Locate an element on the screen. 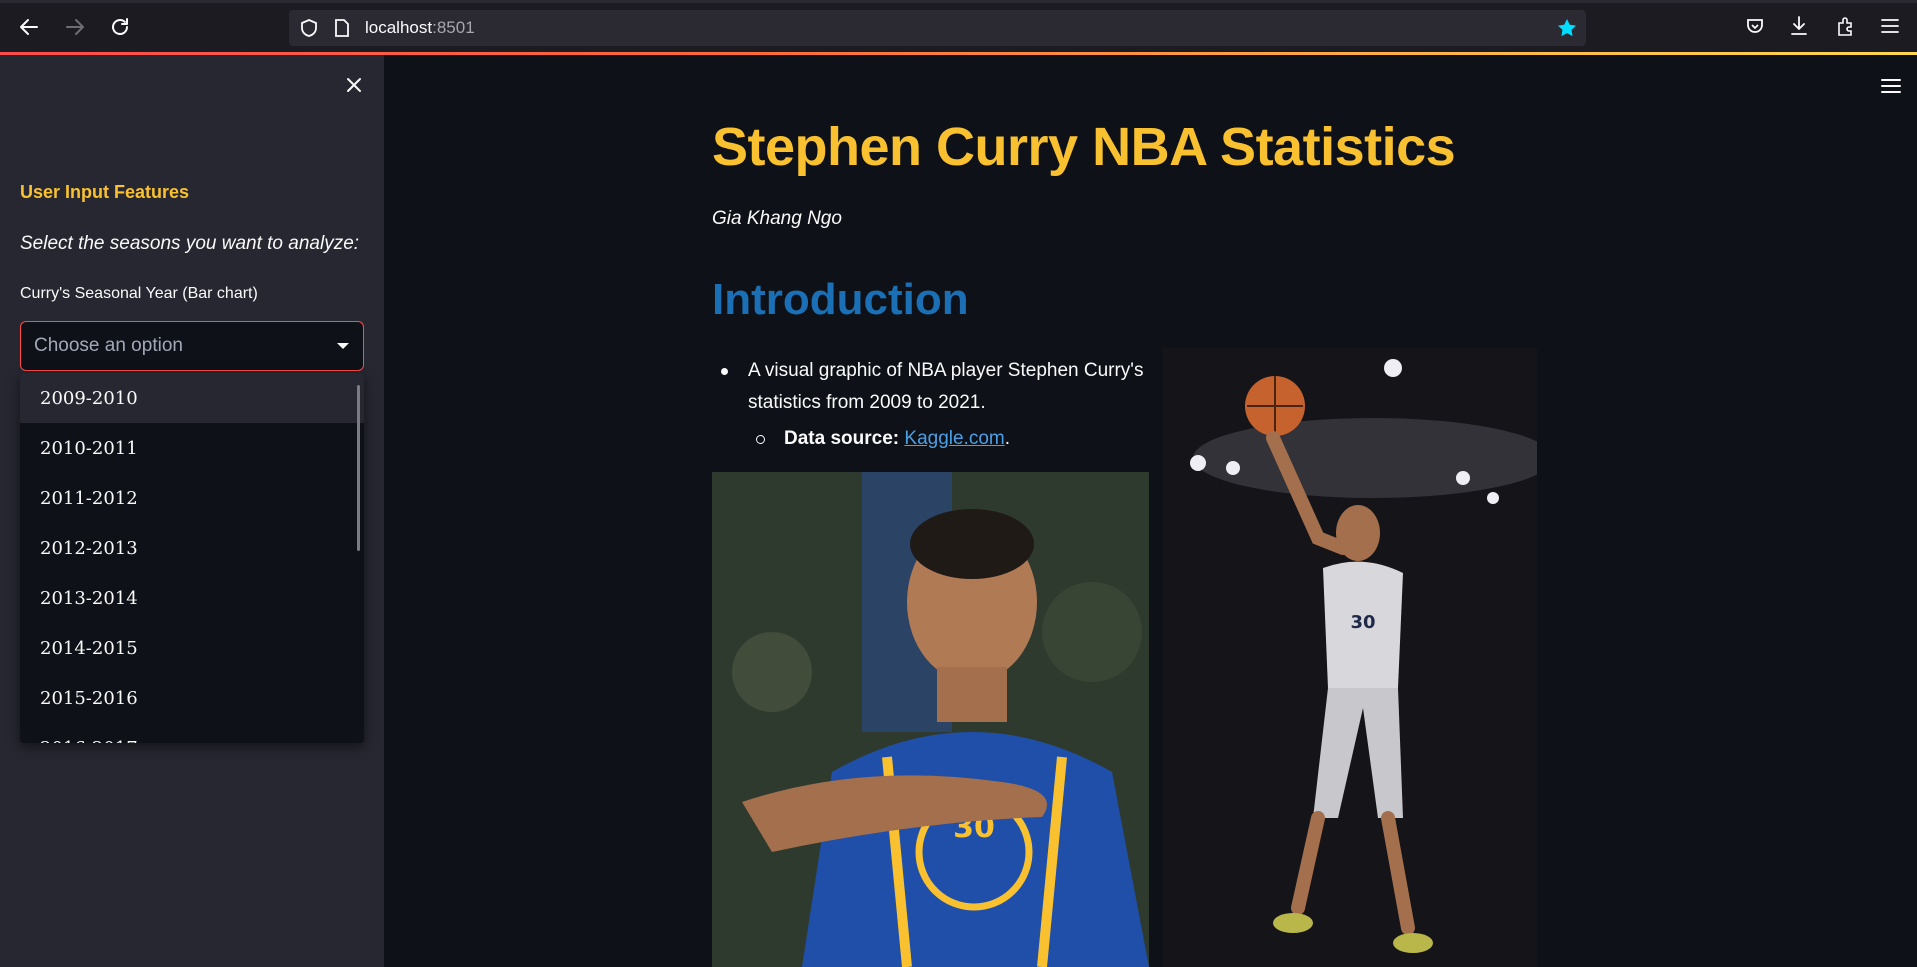  main-menu-icon is located at coordinates (1891, 86).